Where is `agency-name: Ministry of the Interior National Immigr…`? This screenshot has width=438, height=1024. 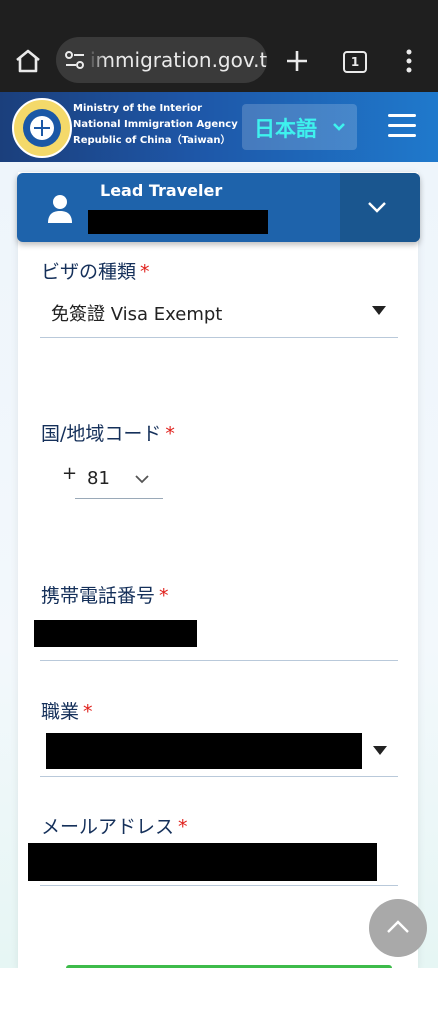
agency-name: Ministry of the Interior National Immigr… is located at coordinates (155, 125).